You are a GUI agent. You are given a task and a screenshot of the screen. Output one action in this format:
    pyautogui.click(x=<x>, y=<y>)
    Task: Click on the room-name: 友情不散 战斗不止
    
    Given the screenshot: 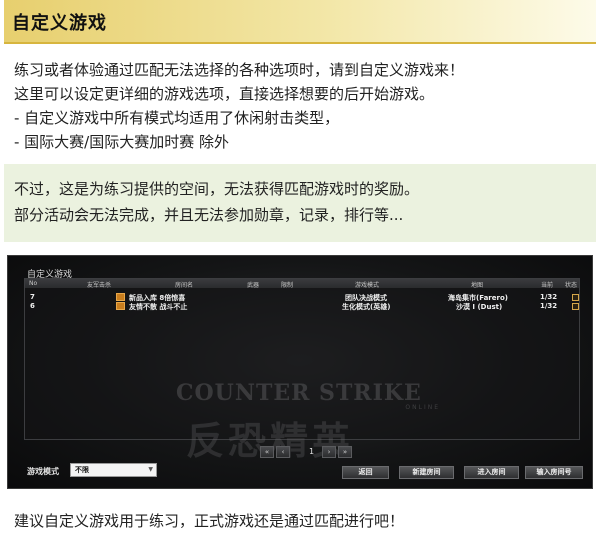 What is the action you would take?
    pyautogui.click(x=158, y=307)
    